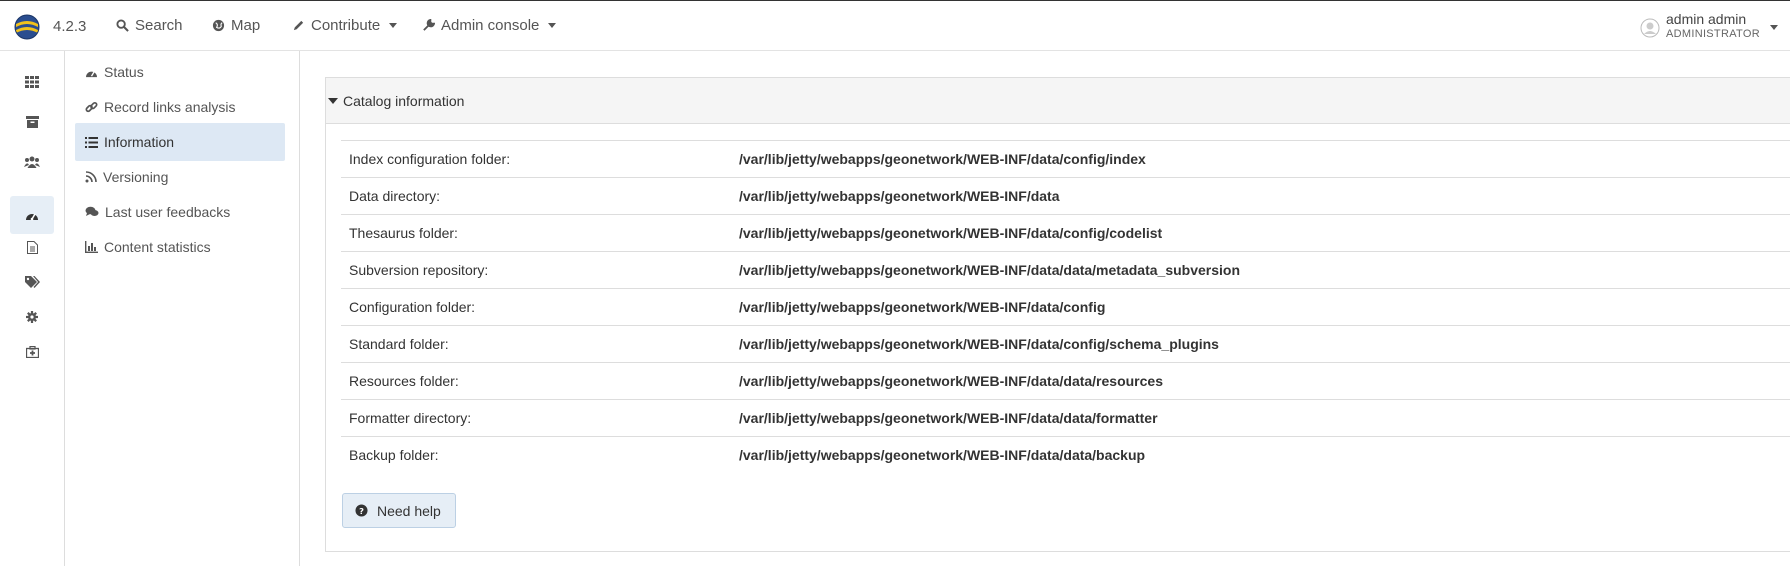 The height and width of the screenshot is (566, 1790). I want to click on search-nav-link: Search, so click(149, 25).